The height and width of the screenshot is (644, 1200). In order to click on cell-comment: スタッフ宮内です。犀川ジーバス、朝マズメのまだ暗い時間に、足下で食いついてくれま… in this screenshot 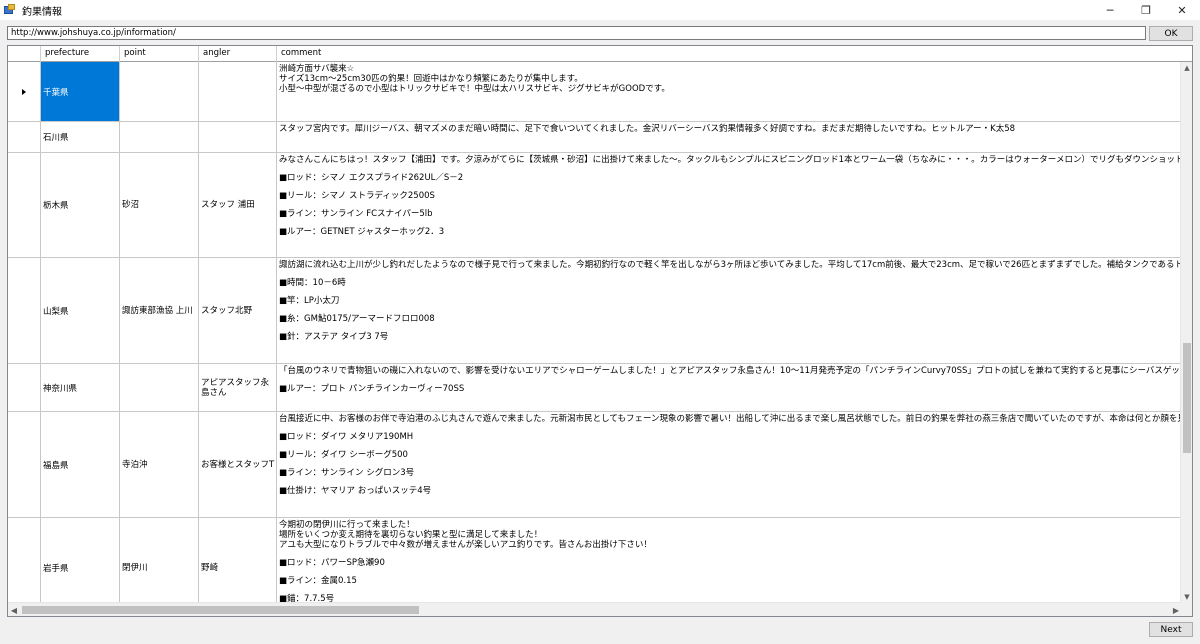, I will do `click(729, 137)`.